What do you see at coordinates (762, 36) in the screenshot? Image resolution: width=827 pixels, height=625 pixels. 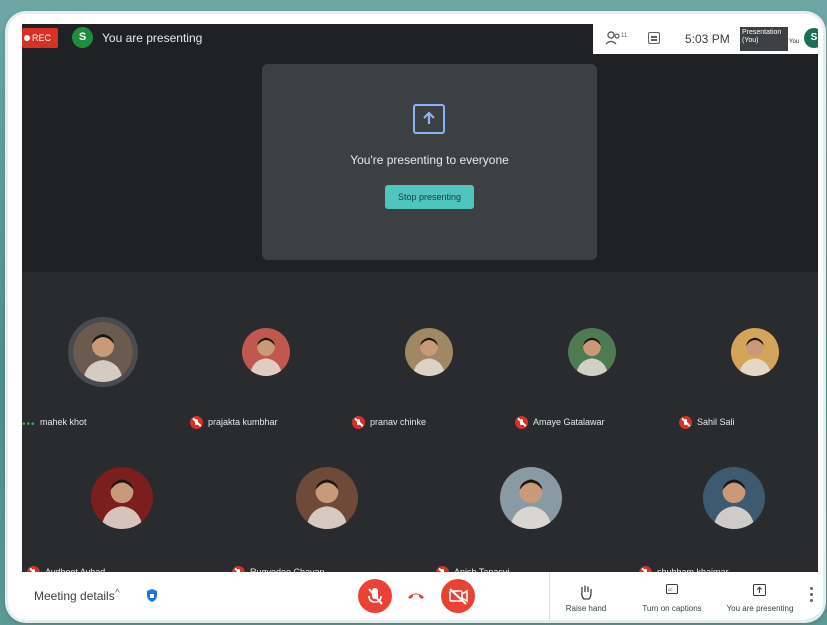 I see `self-preview-label: Presentation (You)` at bounding box center [762, 36].